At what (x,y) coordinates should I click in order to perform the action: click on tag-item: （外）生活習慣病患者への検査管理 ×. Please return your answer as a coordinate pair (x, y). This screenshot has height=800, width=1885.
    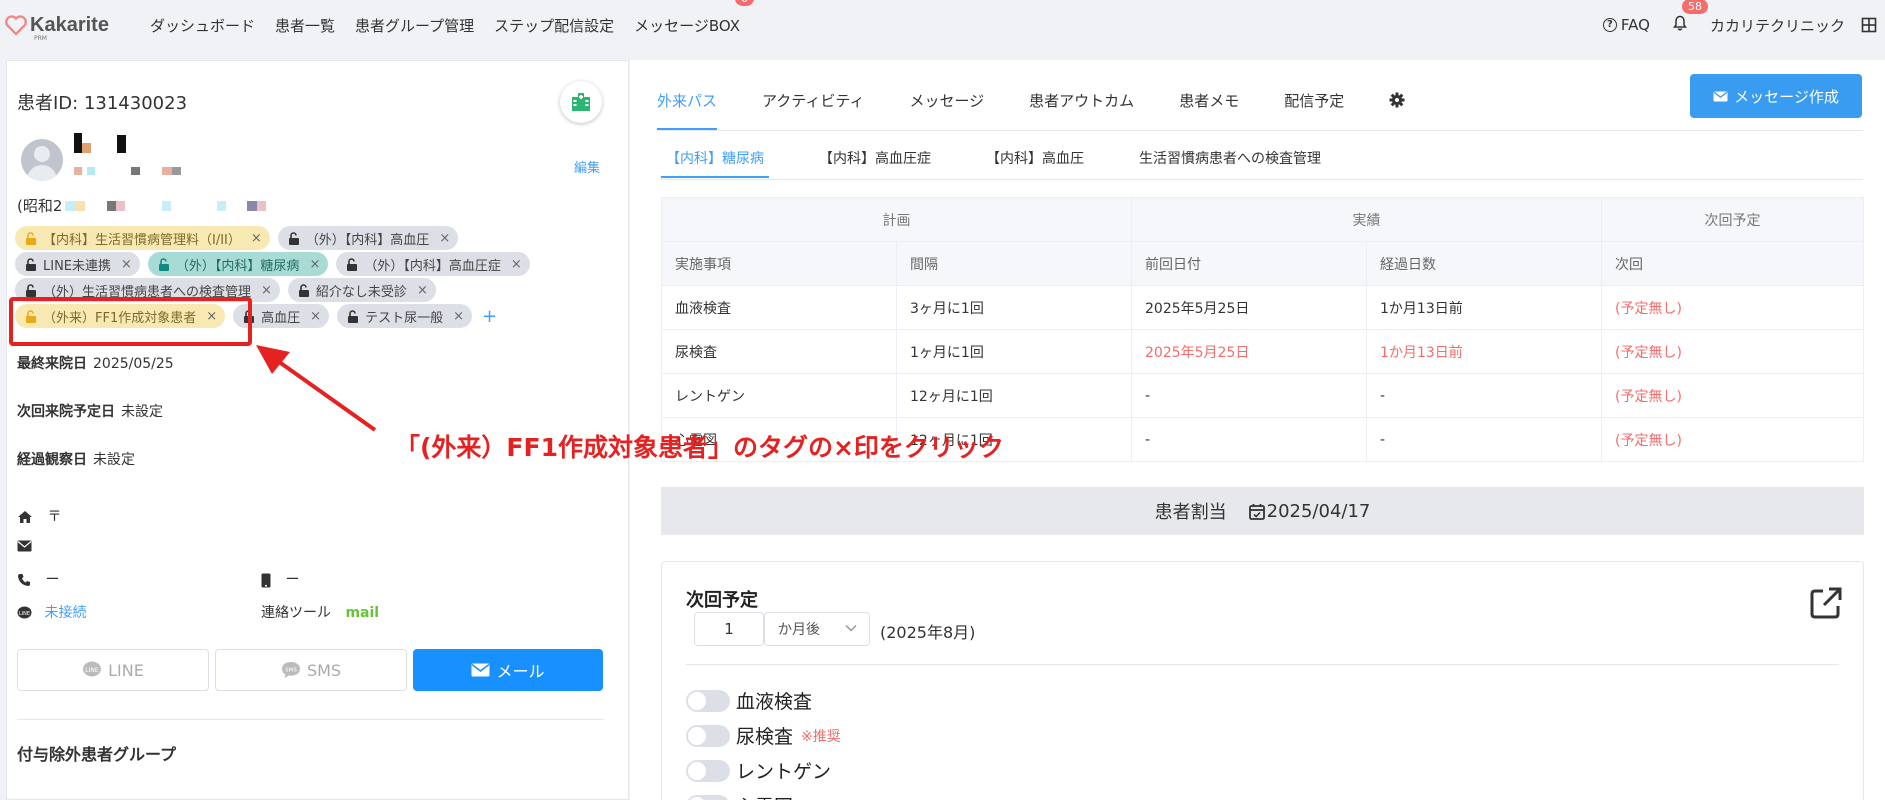
    Looking at the image, I should click on (147, 290).